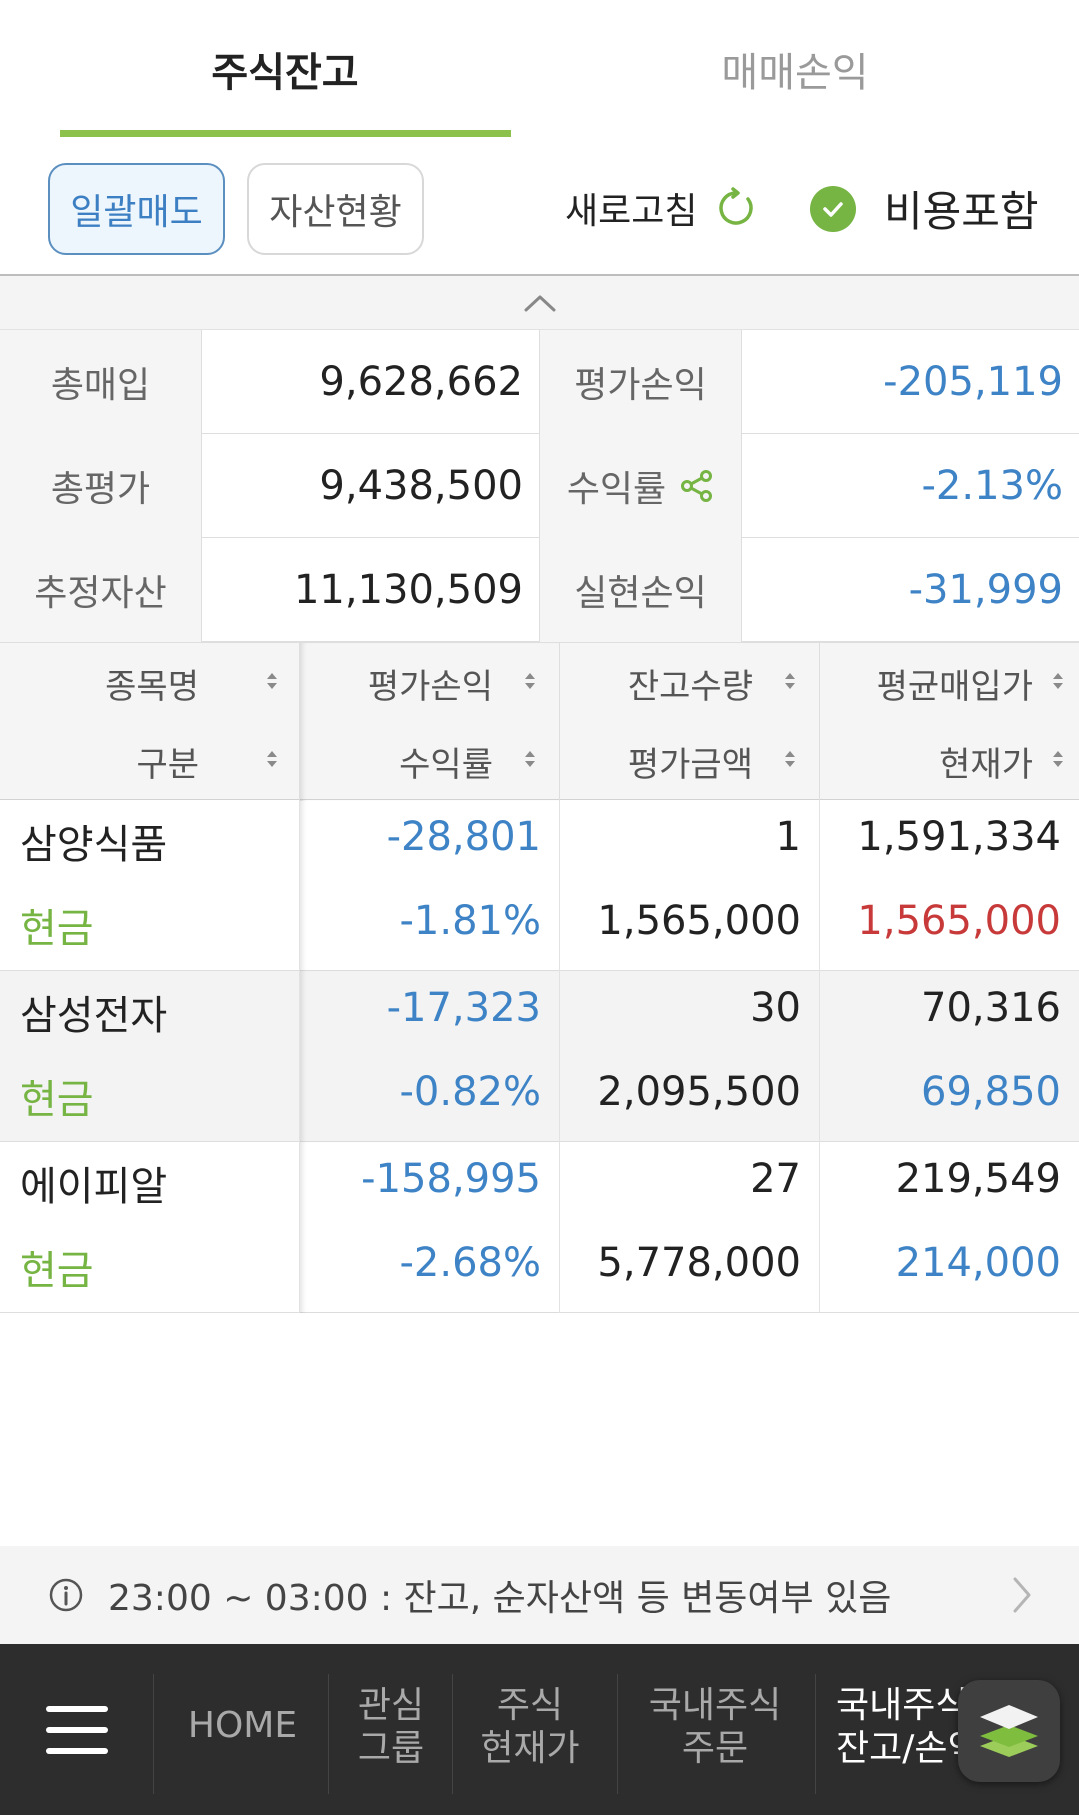 Image resolution: width=1079 pixels, height=1815 pixels. I want to click on nav-watch-group-line2: 그룹, so click(391, 1748).